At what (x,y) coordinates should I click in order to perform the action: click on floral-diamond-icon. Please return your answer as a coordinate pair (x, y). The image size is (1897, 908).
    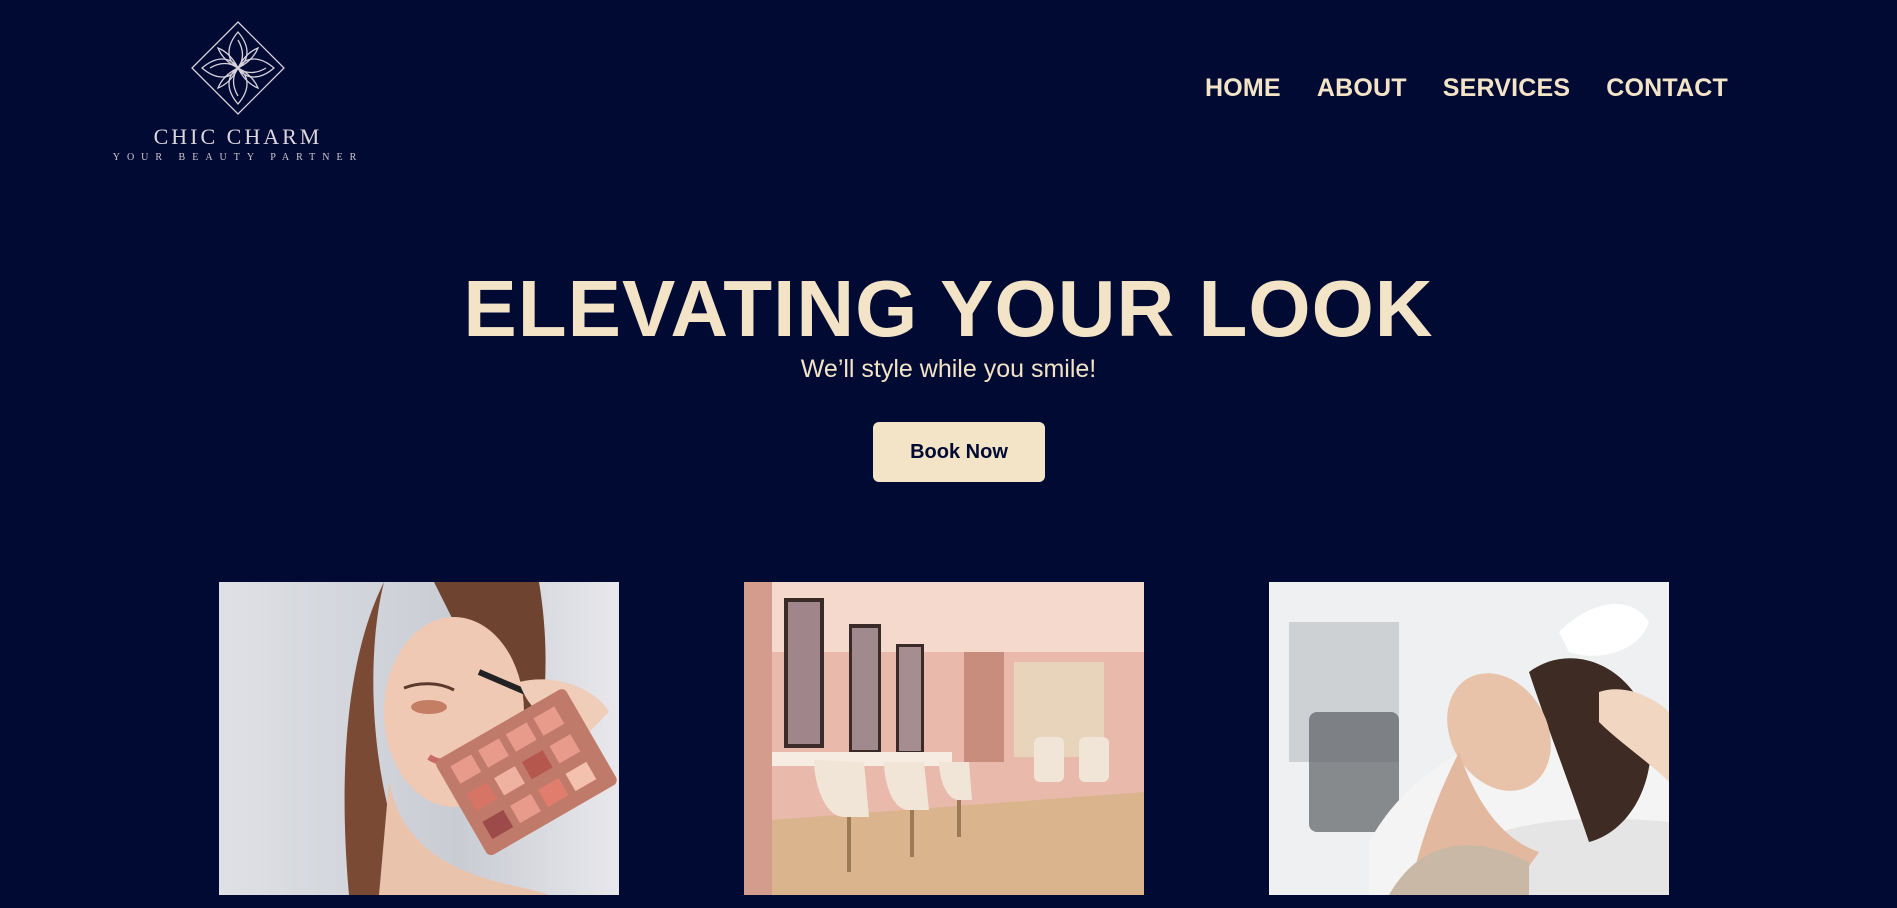
    Looking at the image, I should click on (238, 68).